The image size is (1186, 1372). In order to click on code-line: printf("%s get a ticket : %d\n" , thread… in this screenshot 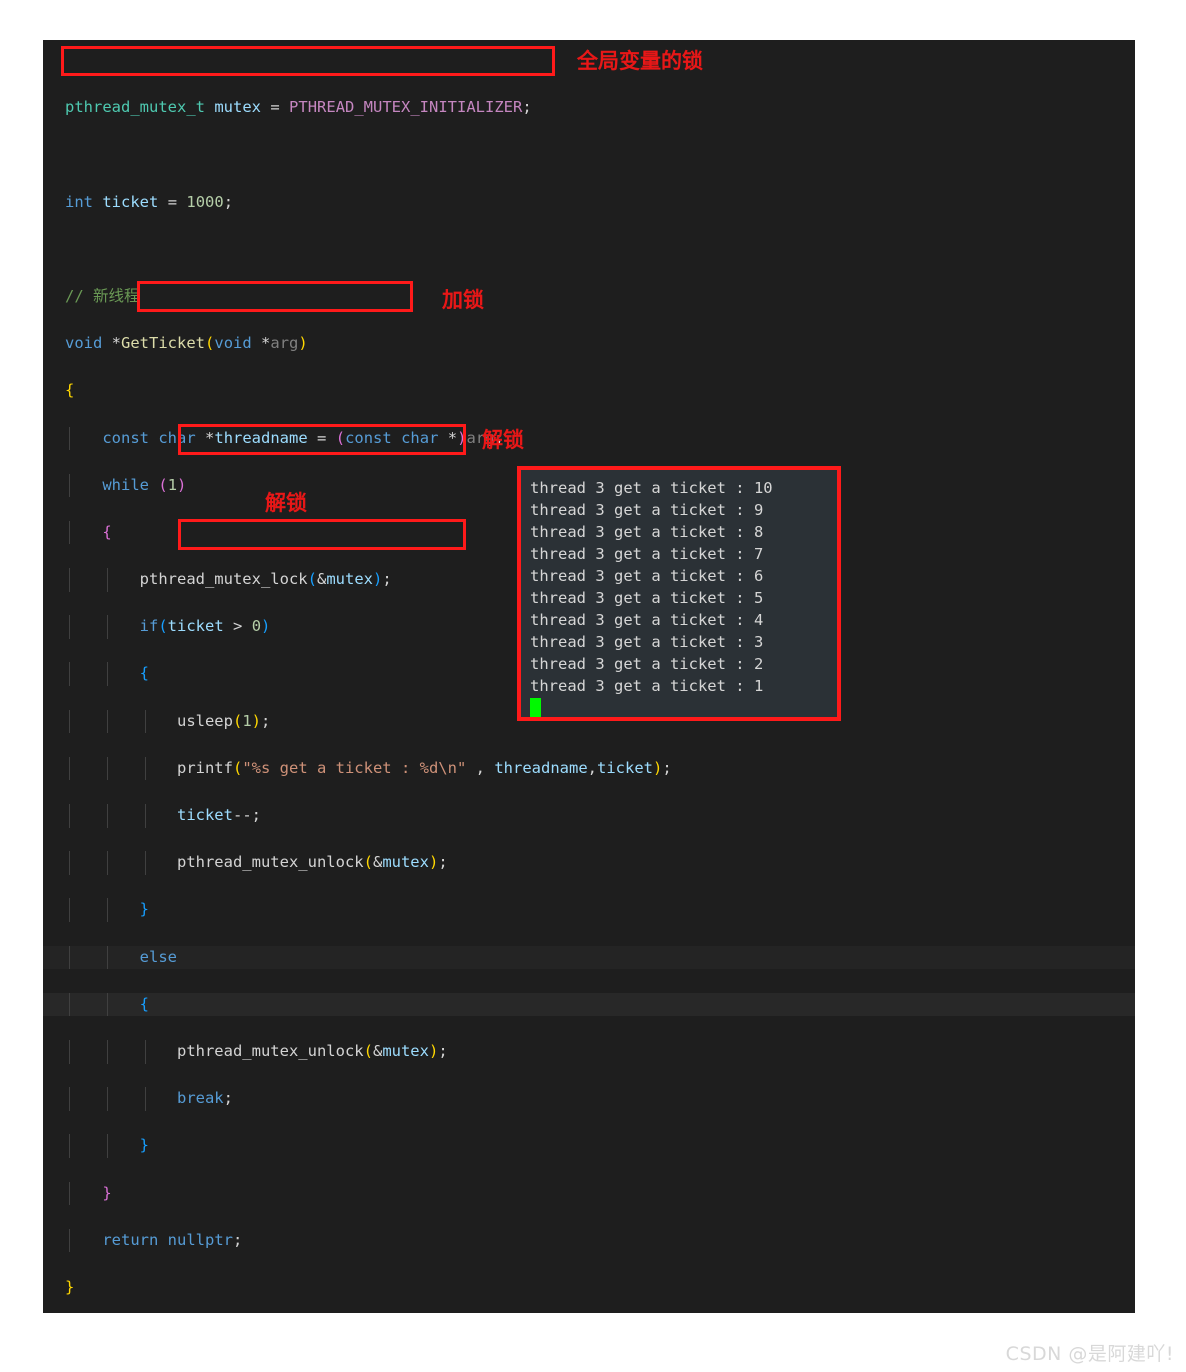, I will do `click(589, 768)`.